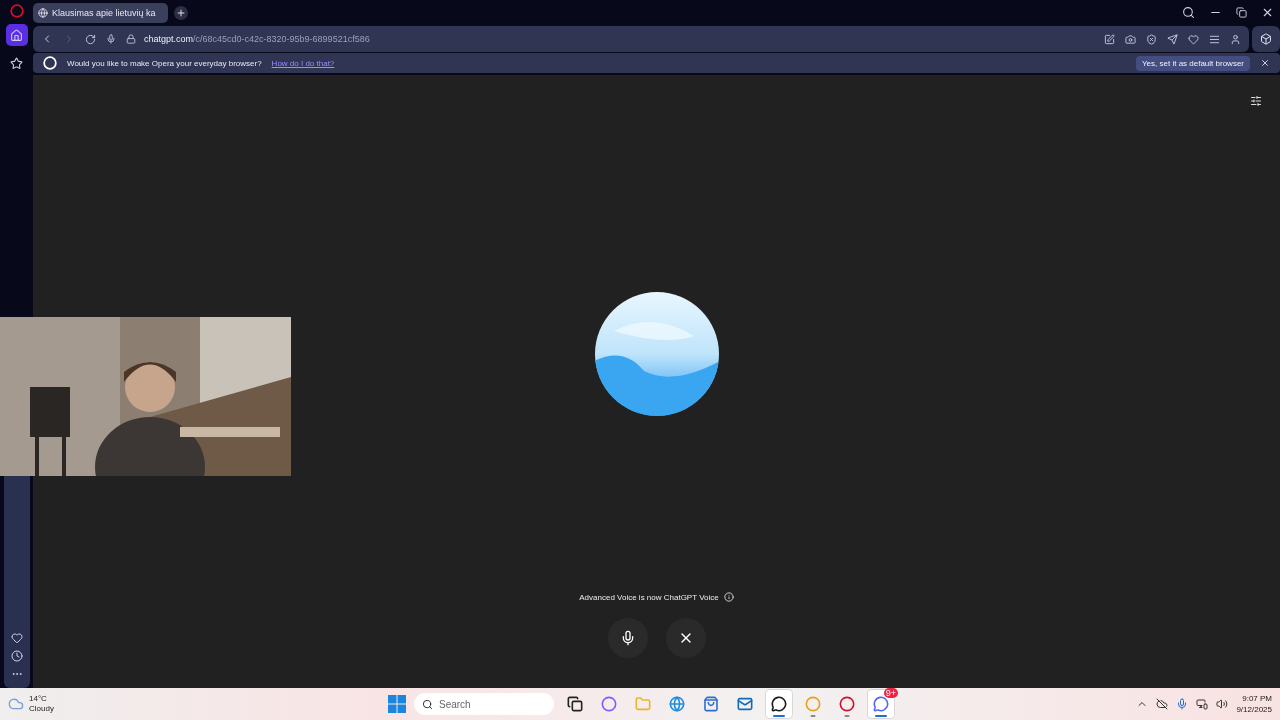 Image resolution: width=1280 pixels, height=720 pixels. Describe the element at coordinates (303, 63) in the screenshot. I see `help-link: How do I do that?` at that location.